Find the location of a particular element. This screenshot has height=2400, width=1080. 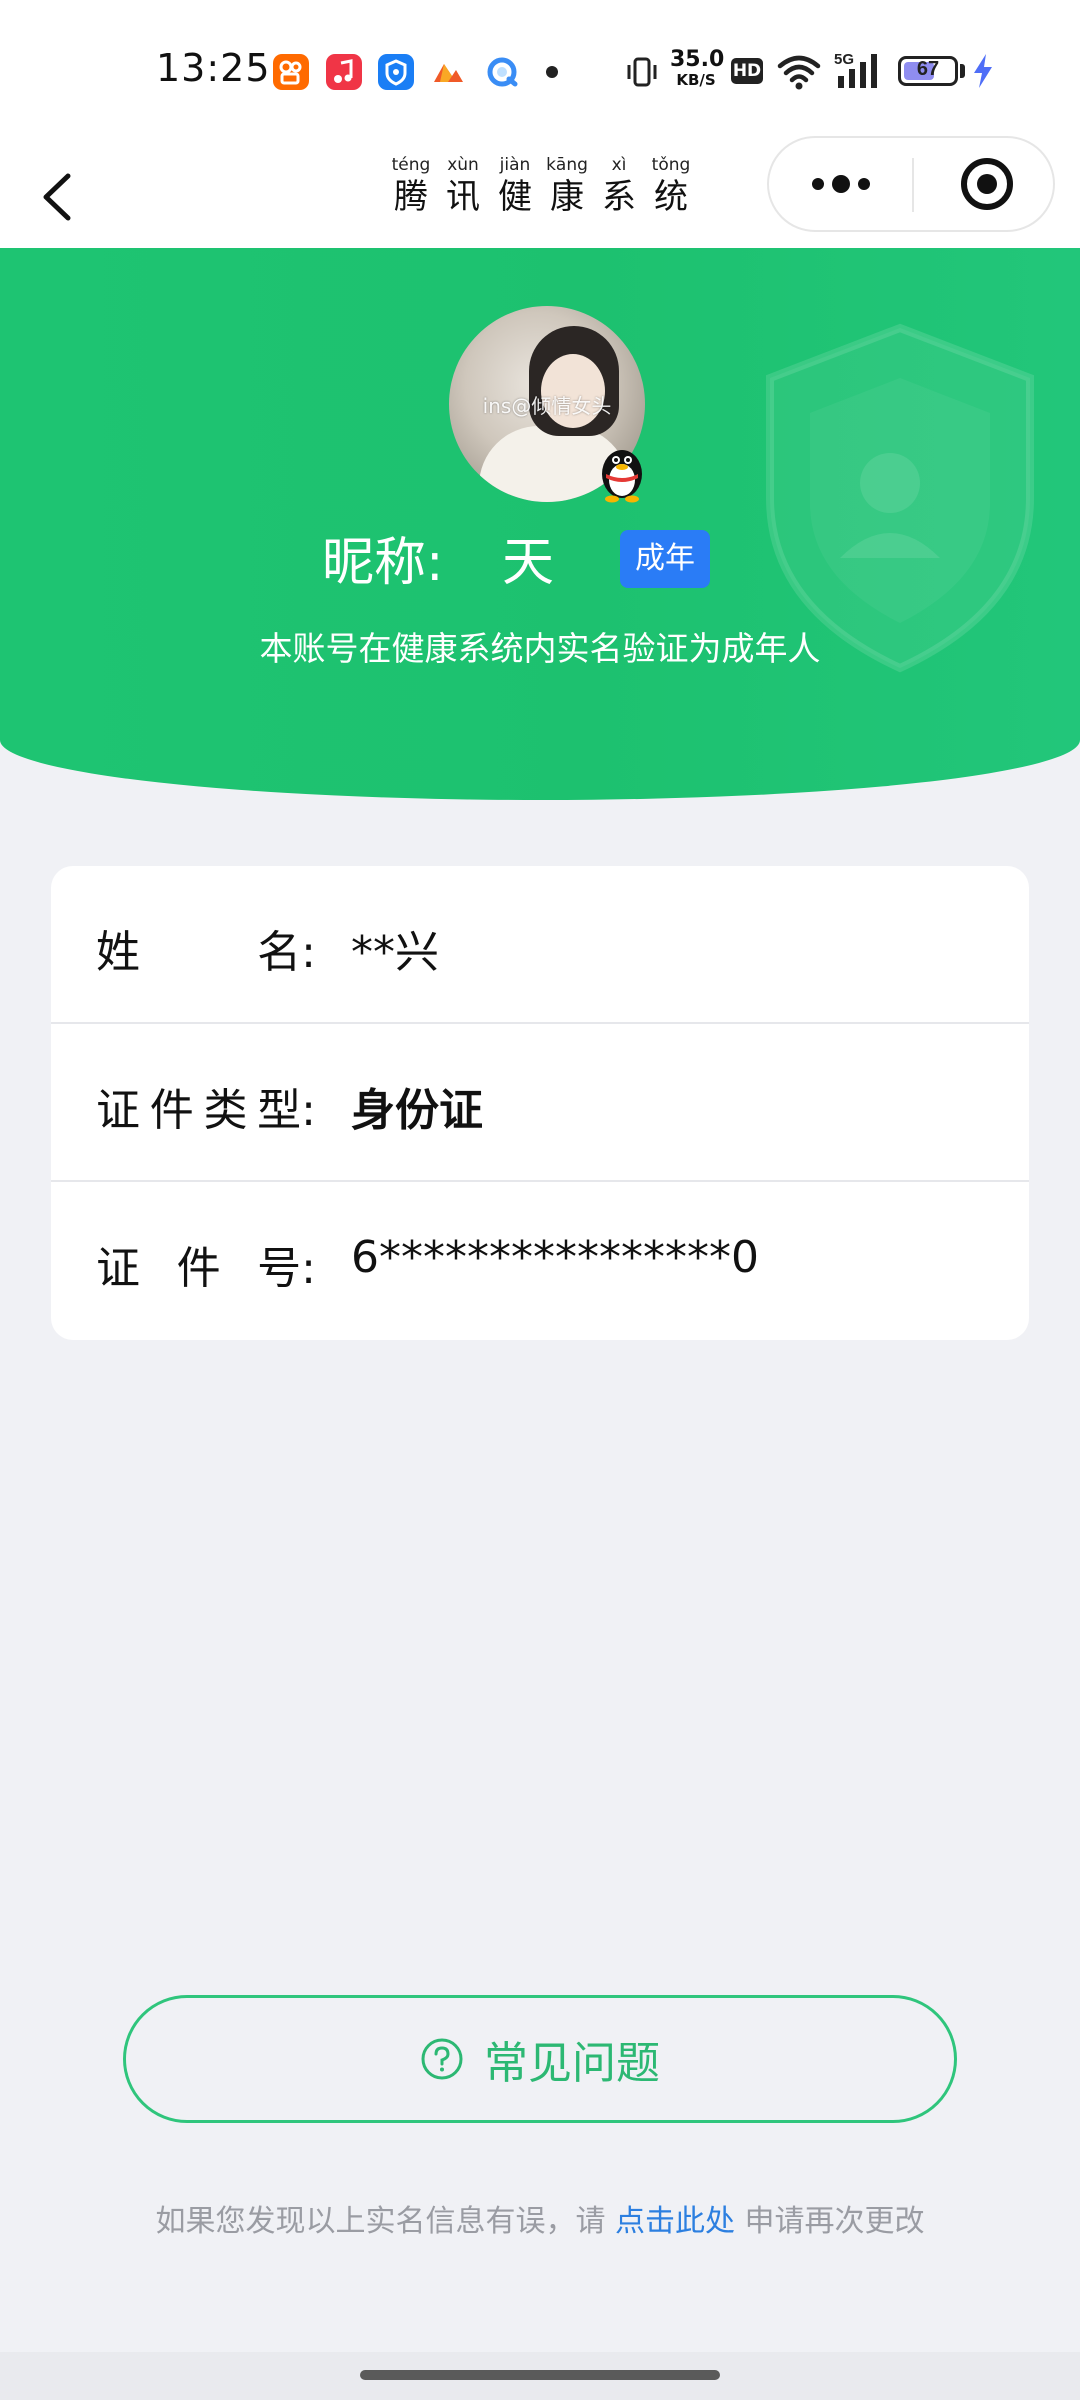

network-type-label: 5G is located at coordinates (844, 59).